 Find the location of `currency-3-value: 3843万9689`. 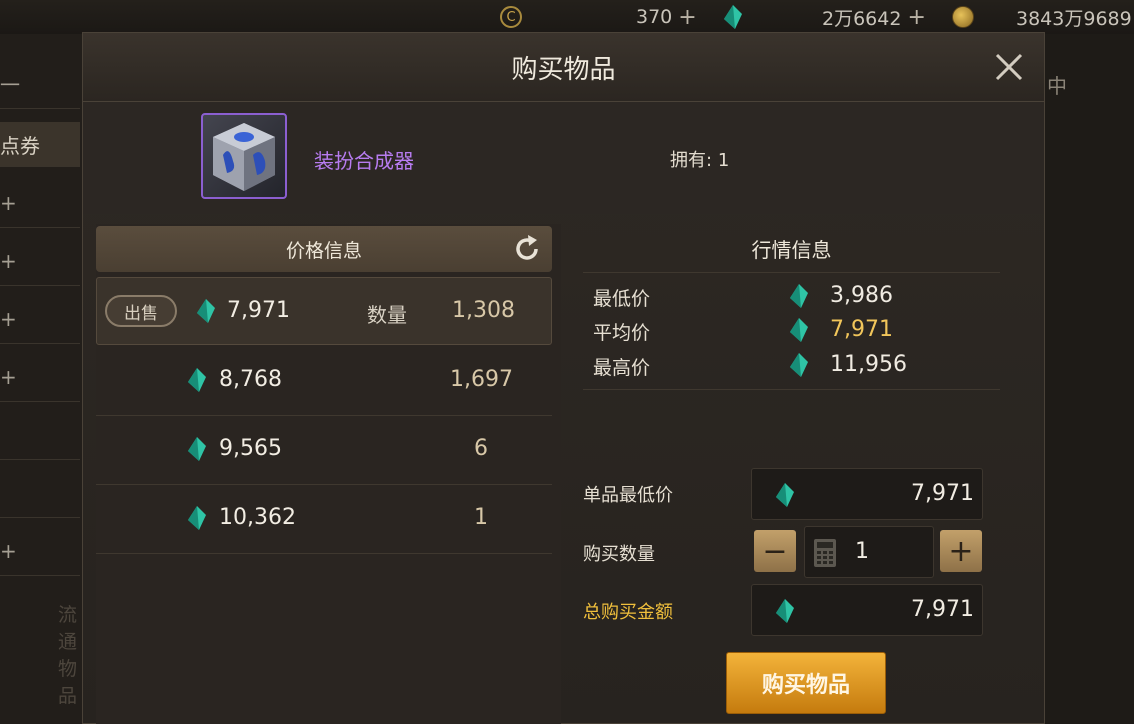

currency-3-value: 3843万9689 is located at coordinates (1074, 18).